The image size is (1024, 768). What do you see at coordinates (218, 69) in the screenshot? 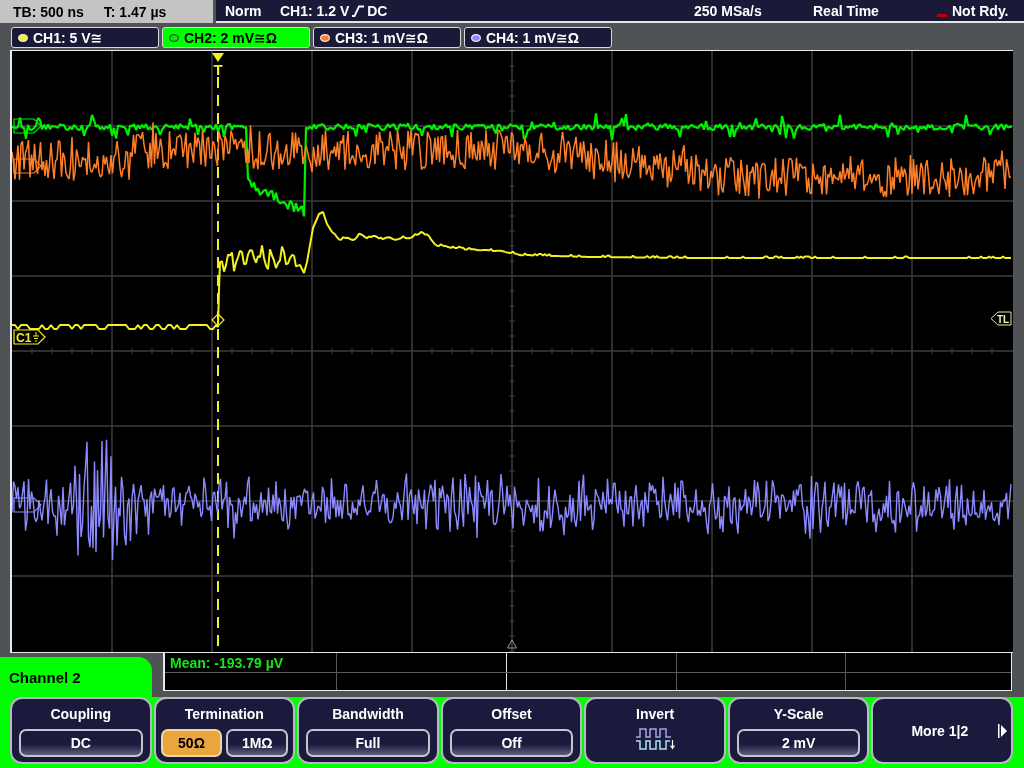
I see `trigger-position-label: T` at bounding box center [218, 69].